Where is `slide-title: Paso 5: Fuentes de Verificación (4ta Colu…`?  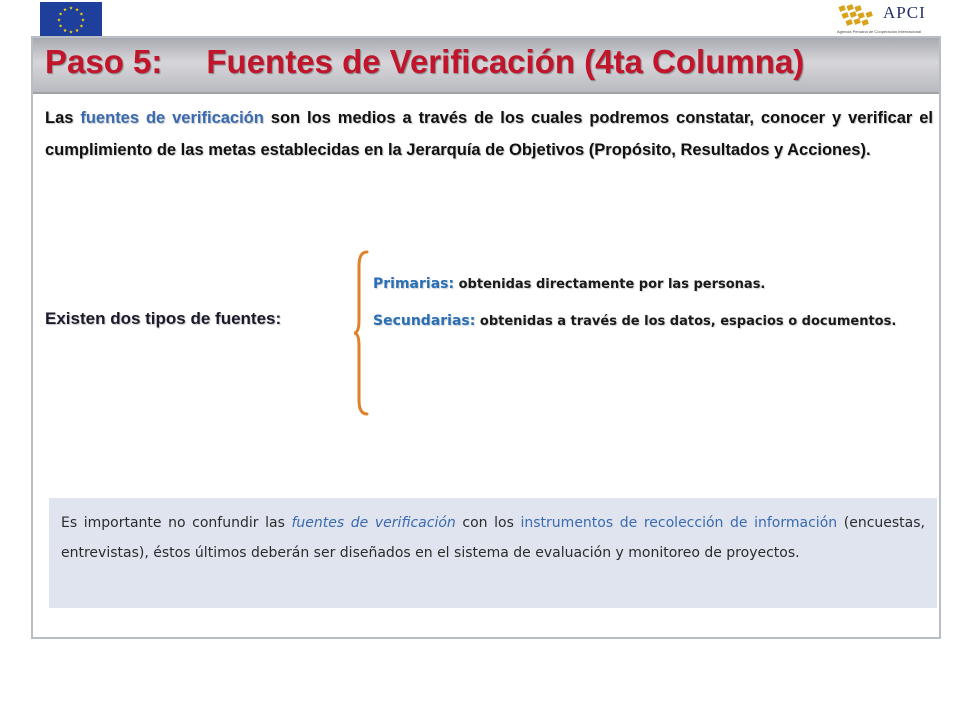 slide-title: Paso 5: Fuentes de Verificación (4ta Colu… is located at coordinates (424, 62).